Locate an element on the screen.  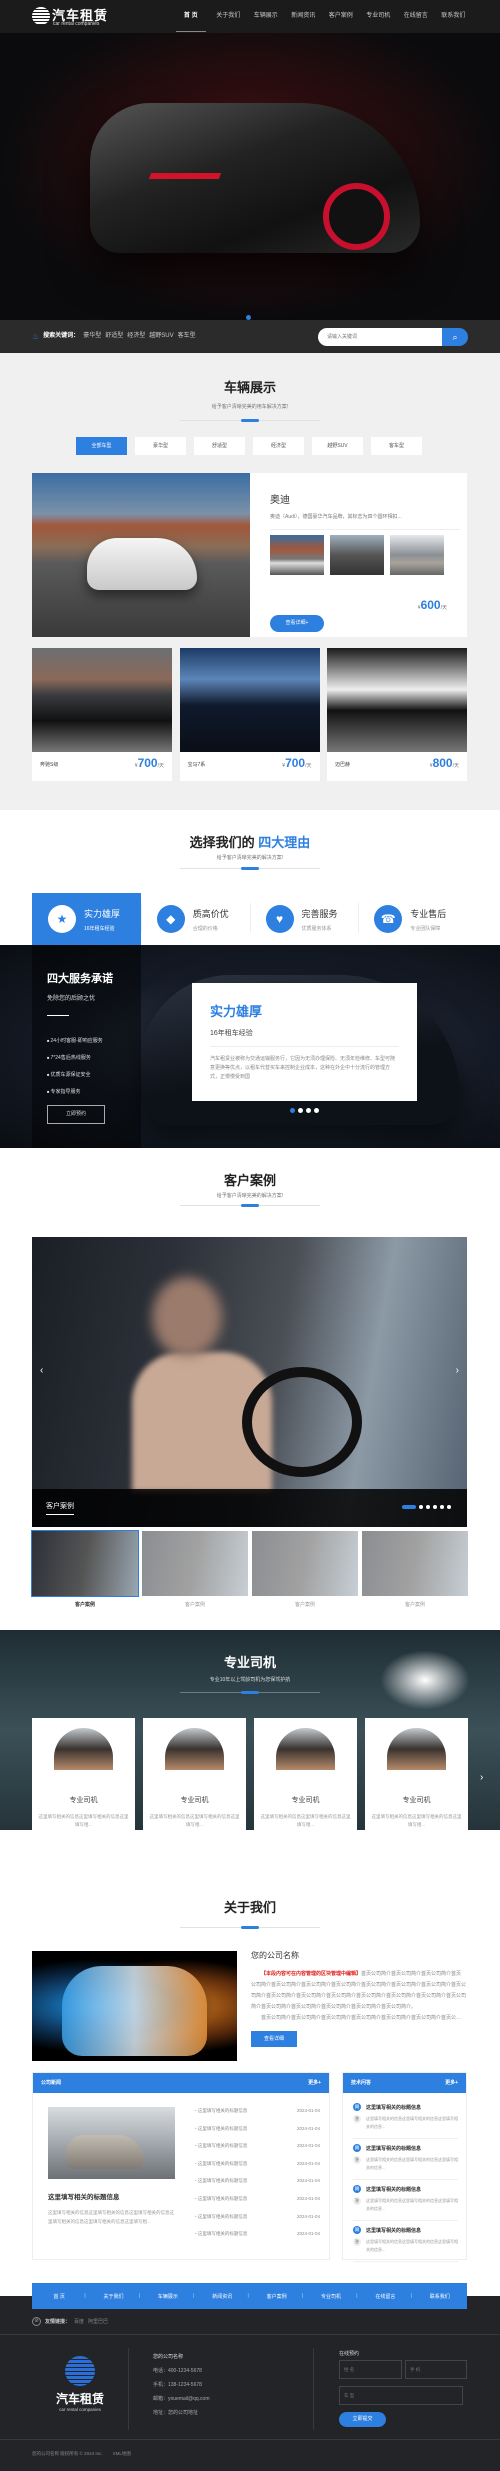
vehicle-card: 宝马7系 ¥700/天 is located at coordinates (249, 714).